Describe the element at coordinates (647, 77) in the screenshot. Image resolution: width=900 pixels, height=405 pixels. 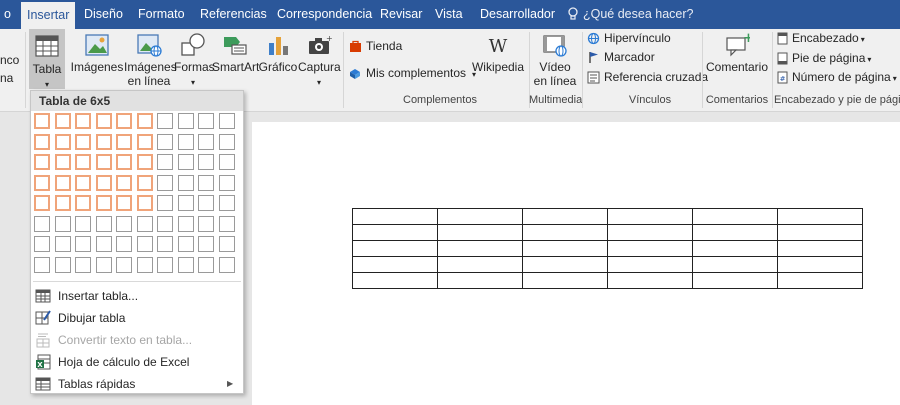
I see `referencia-cruzada-button: Referencia cruzada` at that location.